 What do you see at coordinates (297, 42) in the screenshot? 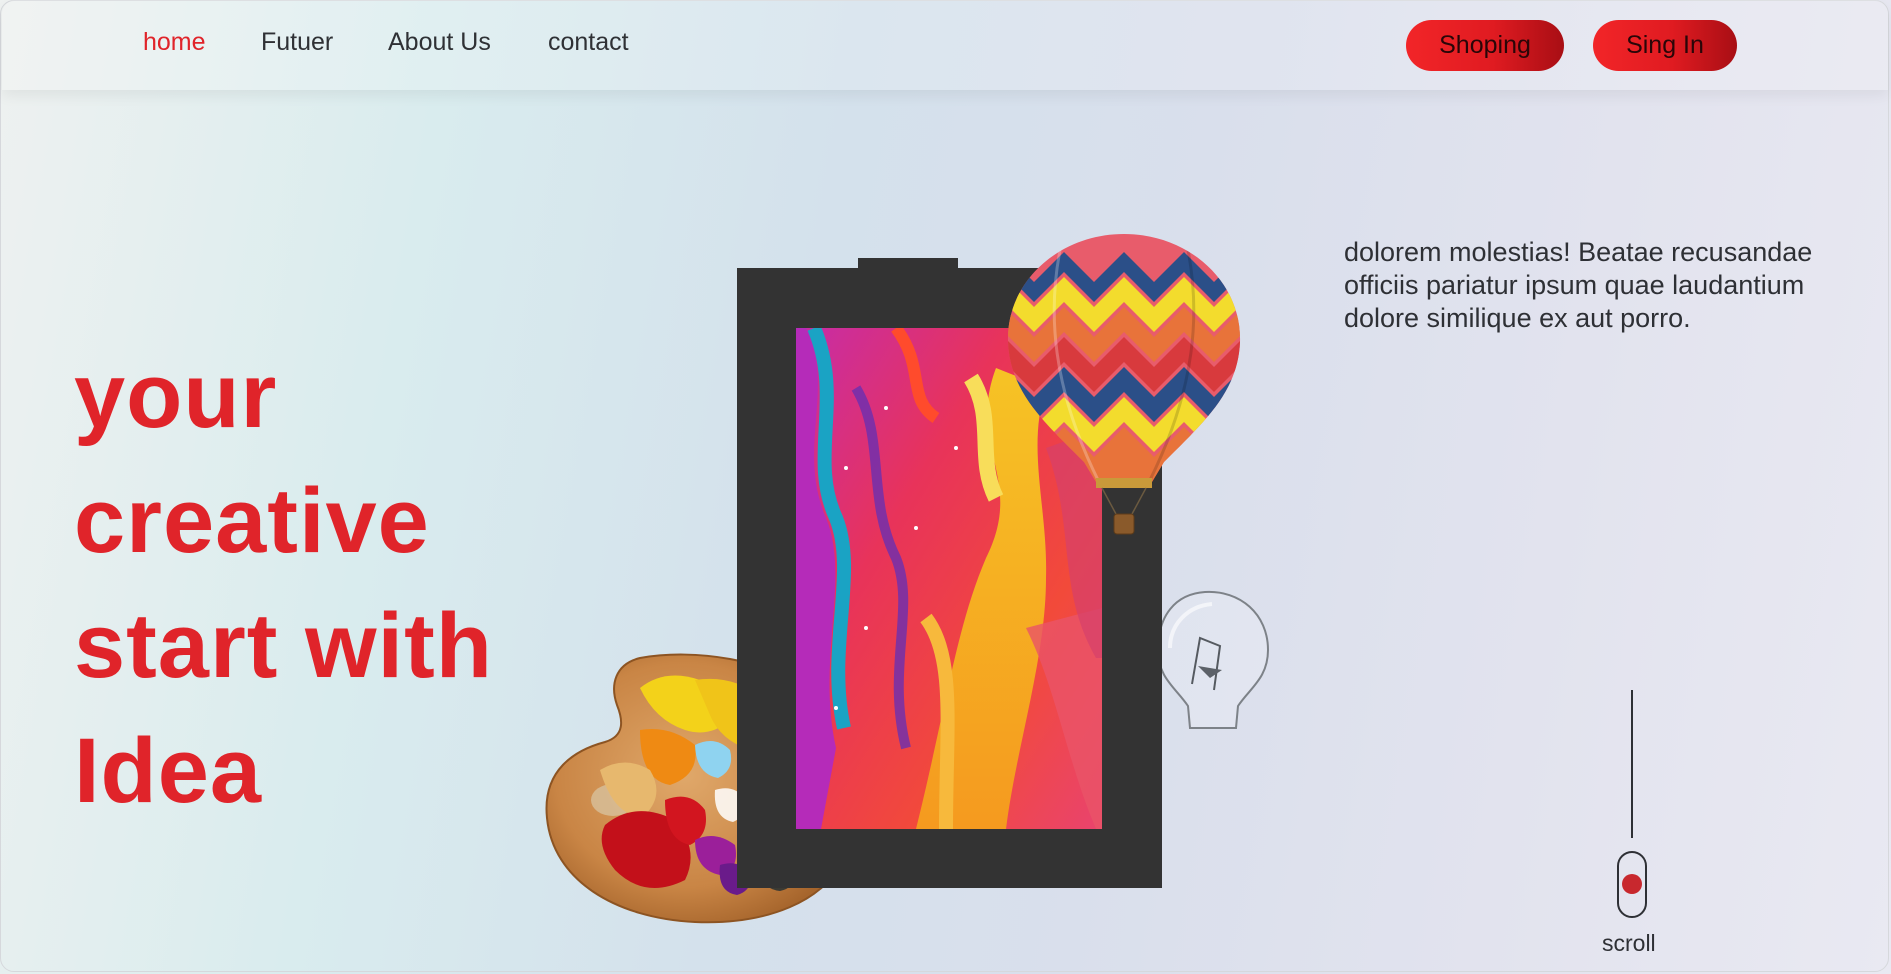
I see `nav-link-futuer: Futuer` at bounding box center [297, 42].